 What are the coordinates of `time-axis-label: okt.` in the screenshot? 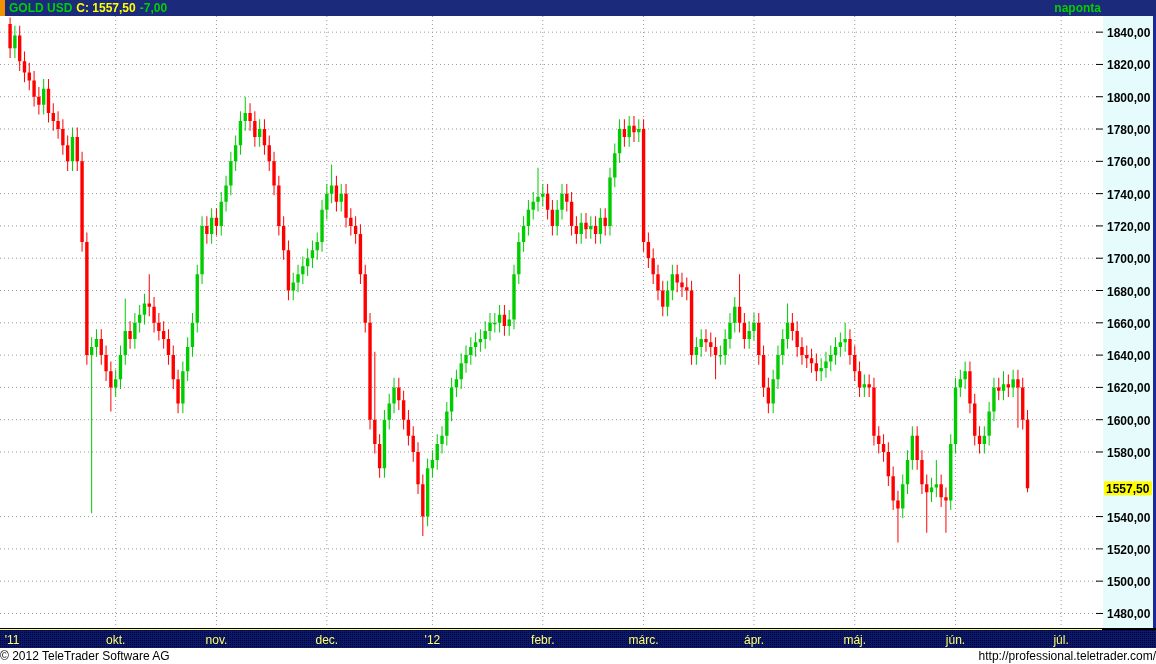 It's located at (116, 640).